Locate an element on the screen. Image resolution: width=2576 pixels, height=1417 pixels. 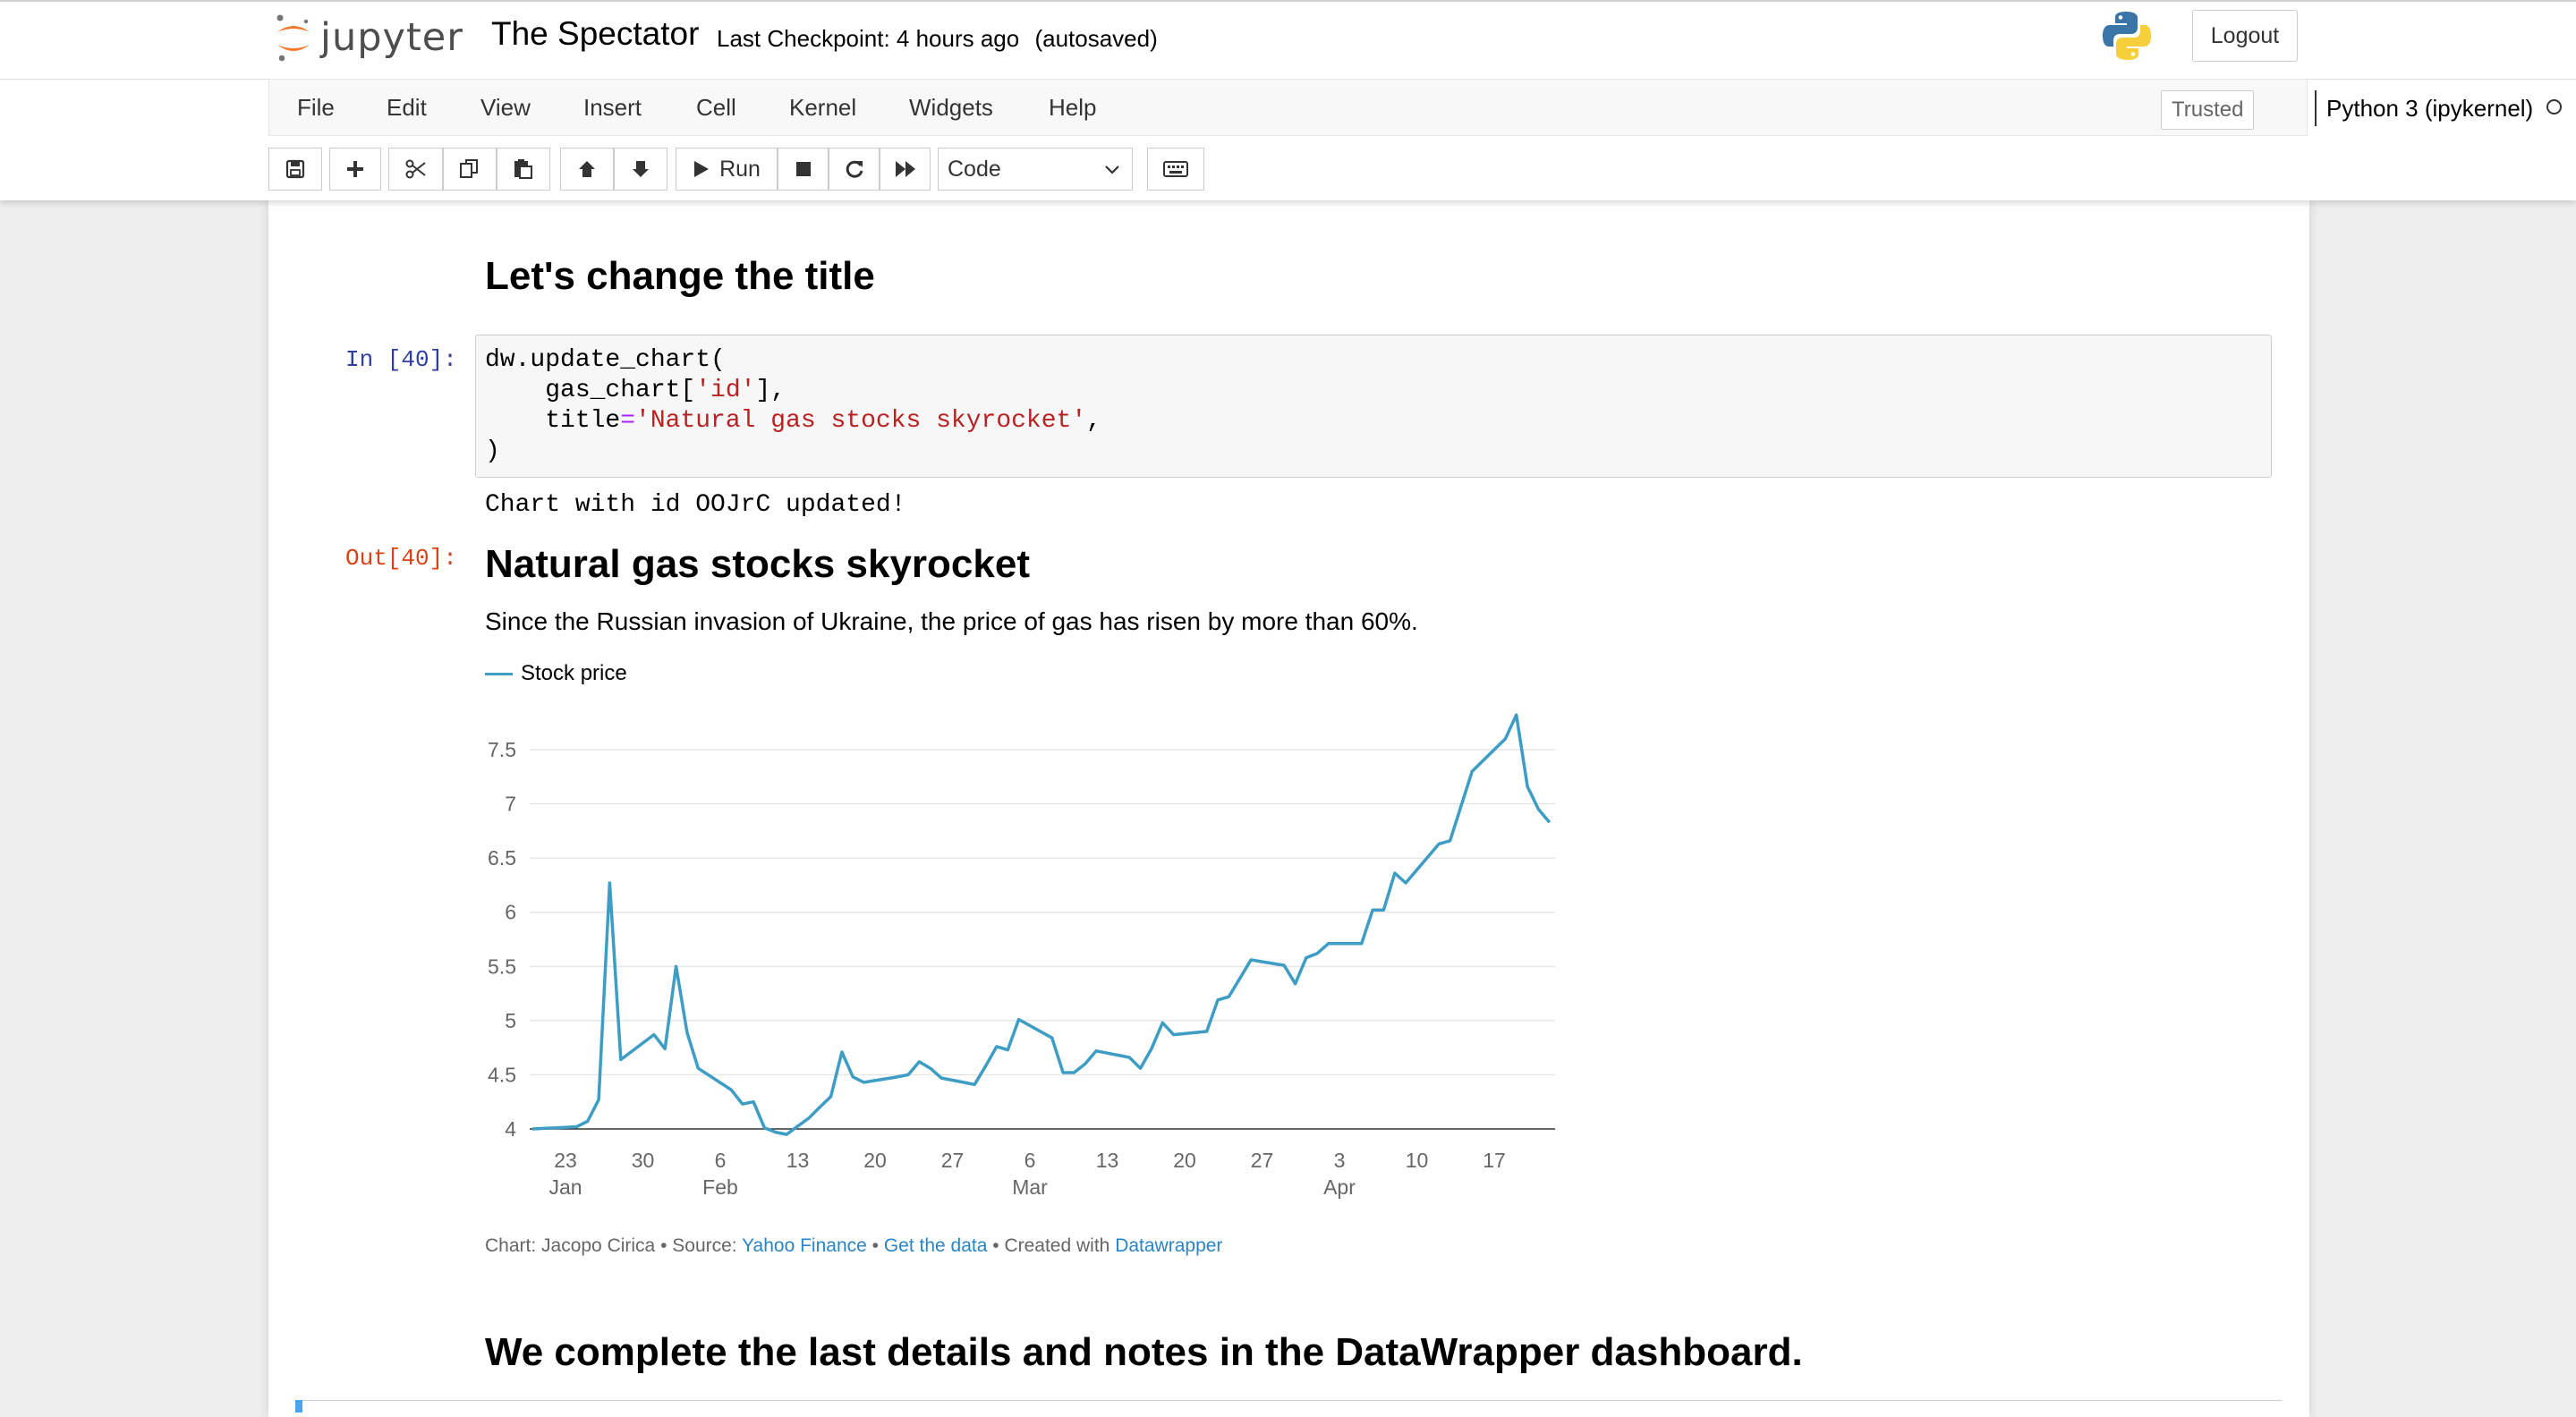
move-down-button is located at coordinates (640, 169).